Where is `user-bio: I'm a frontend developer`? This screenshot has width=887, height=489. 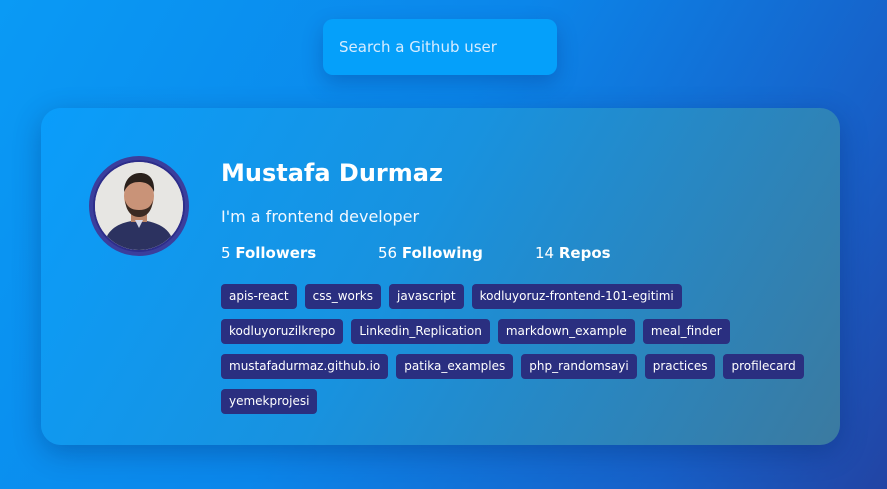 user-bio: I'm a frontend developer is located at coordinates (320, 216).